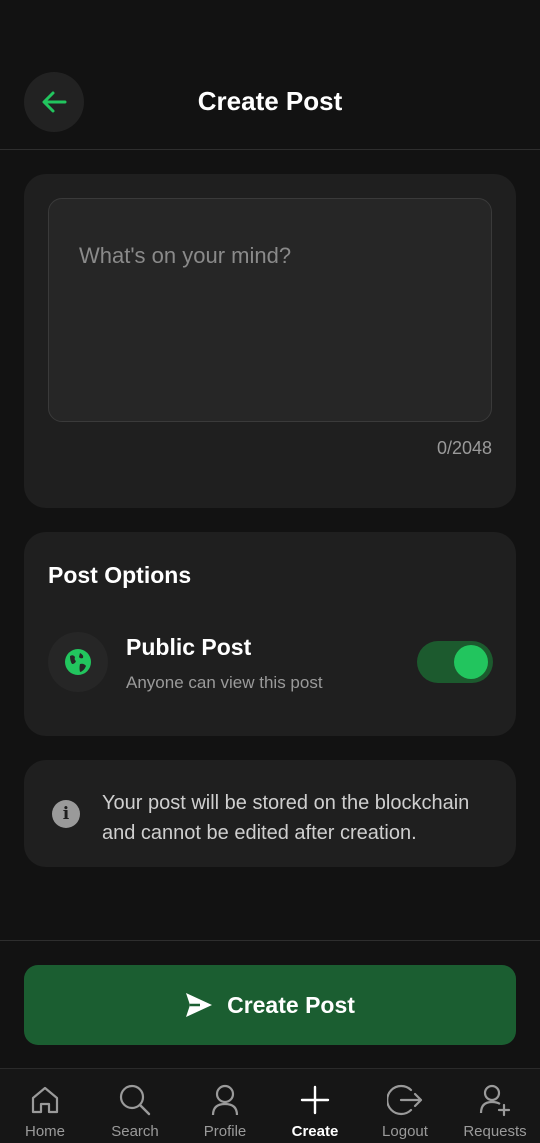 The image size is (540, 1143). I want to click on divider, so click(270, 940).